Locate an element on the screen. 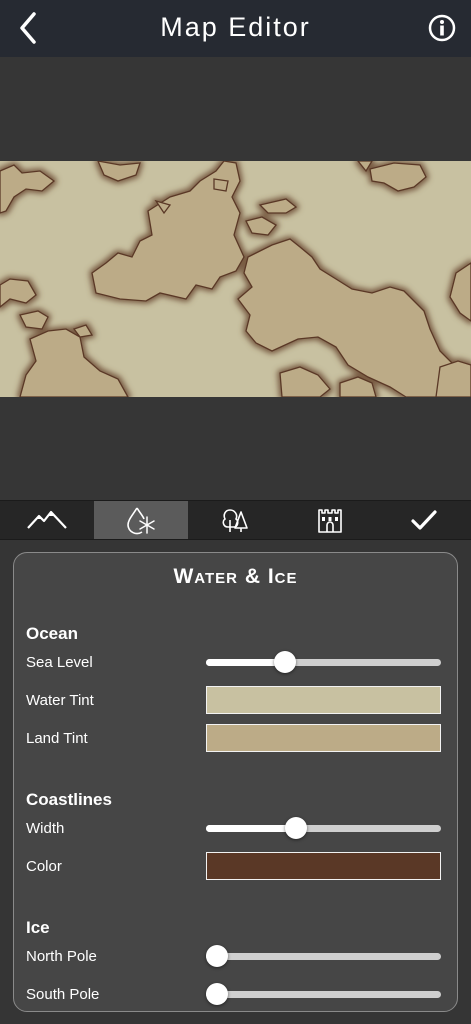  tab-terrain is located at coordinates (47, 520).